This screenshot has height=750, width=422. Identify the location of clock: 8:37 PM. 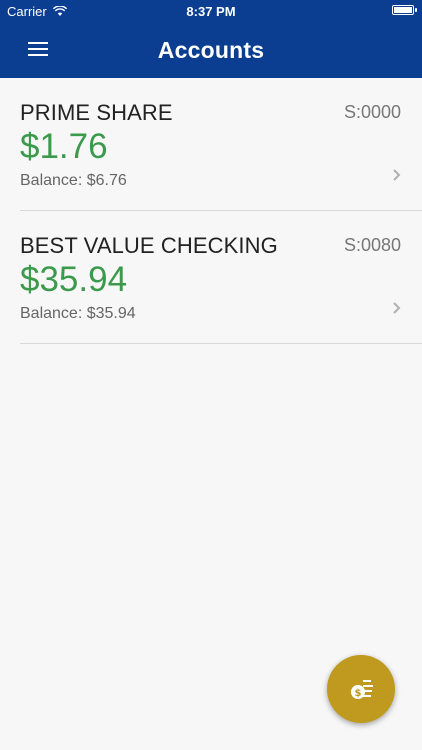
(211, 11).